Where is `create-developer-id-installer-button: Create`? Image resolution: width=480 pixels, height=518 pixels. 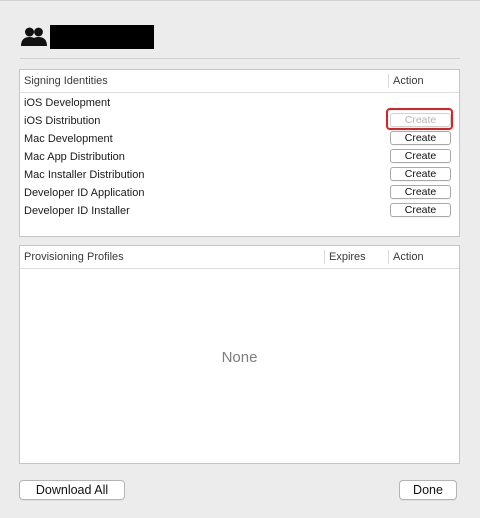 create-developer-id-installer-button: Create is located at coordinates (420, 210).